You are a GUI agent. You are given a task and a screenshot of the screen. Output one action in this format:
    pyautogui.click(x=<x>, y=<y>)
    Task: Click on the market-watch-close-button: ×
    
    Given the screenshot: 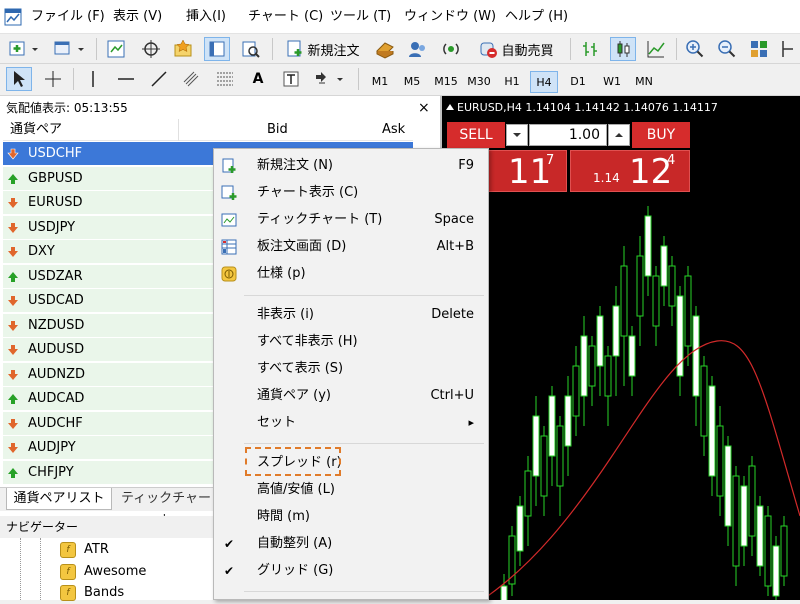 What is the action you would take?
    pyautogui.click(x=426, y=108)
    